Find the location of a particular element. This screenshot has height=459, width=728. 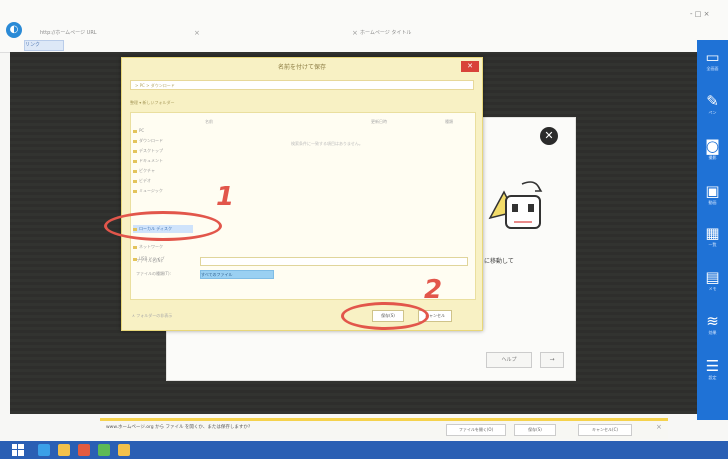

toolbar-pen-button: ✎ ペン is located at coordinates (712, 107).